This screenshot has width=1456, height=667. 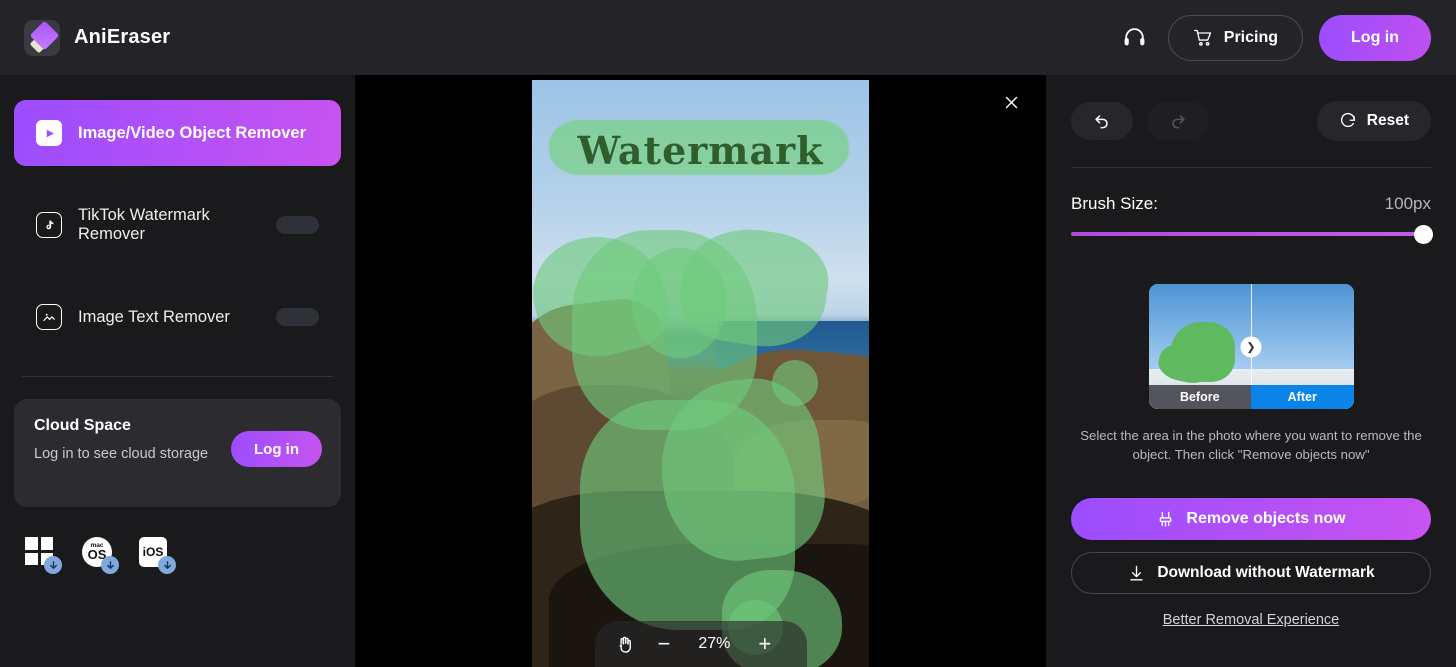 I want to click on watermark-text: Watermark, so click(x=700, y=150).